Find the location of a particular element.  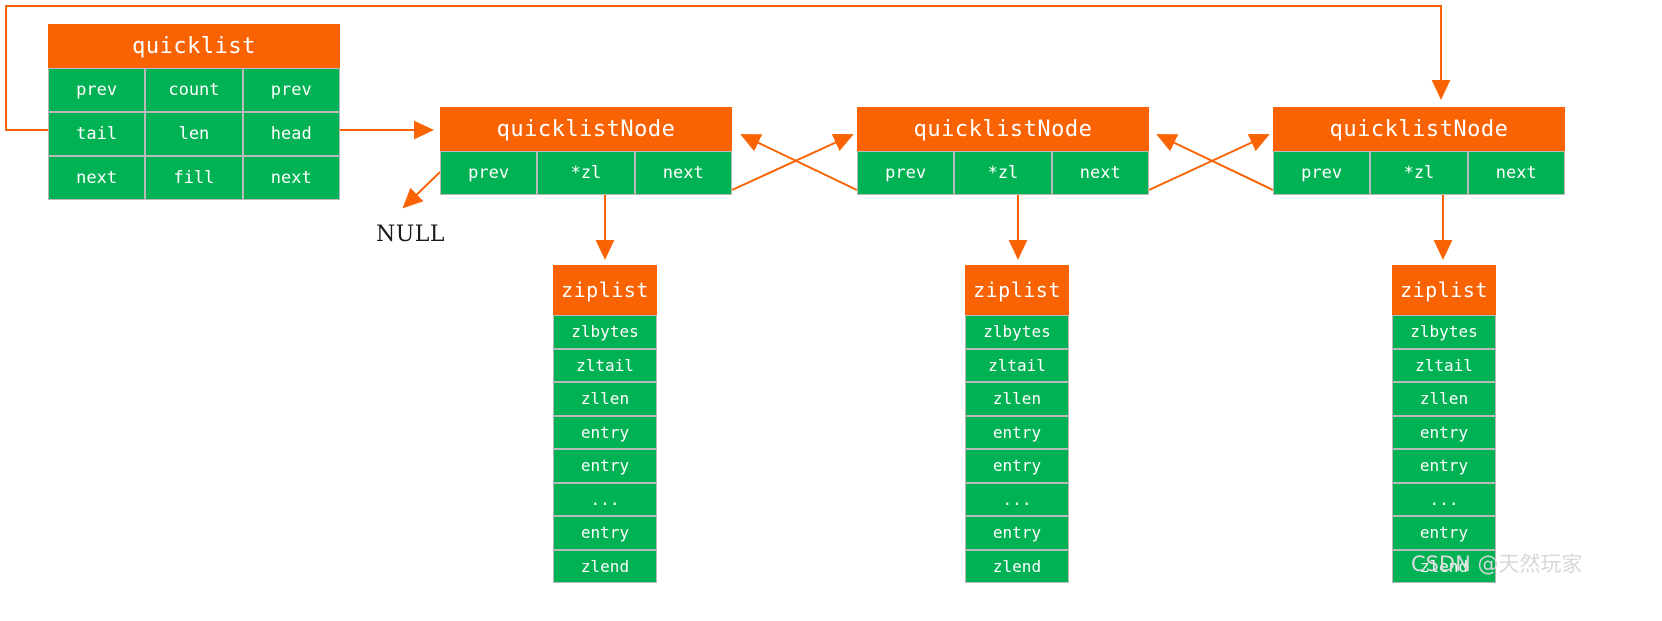

quicklist-cell-len: len is located at coordinates (194, 134).